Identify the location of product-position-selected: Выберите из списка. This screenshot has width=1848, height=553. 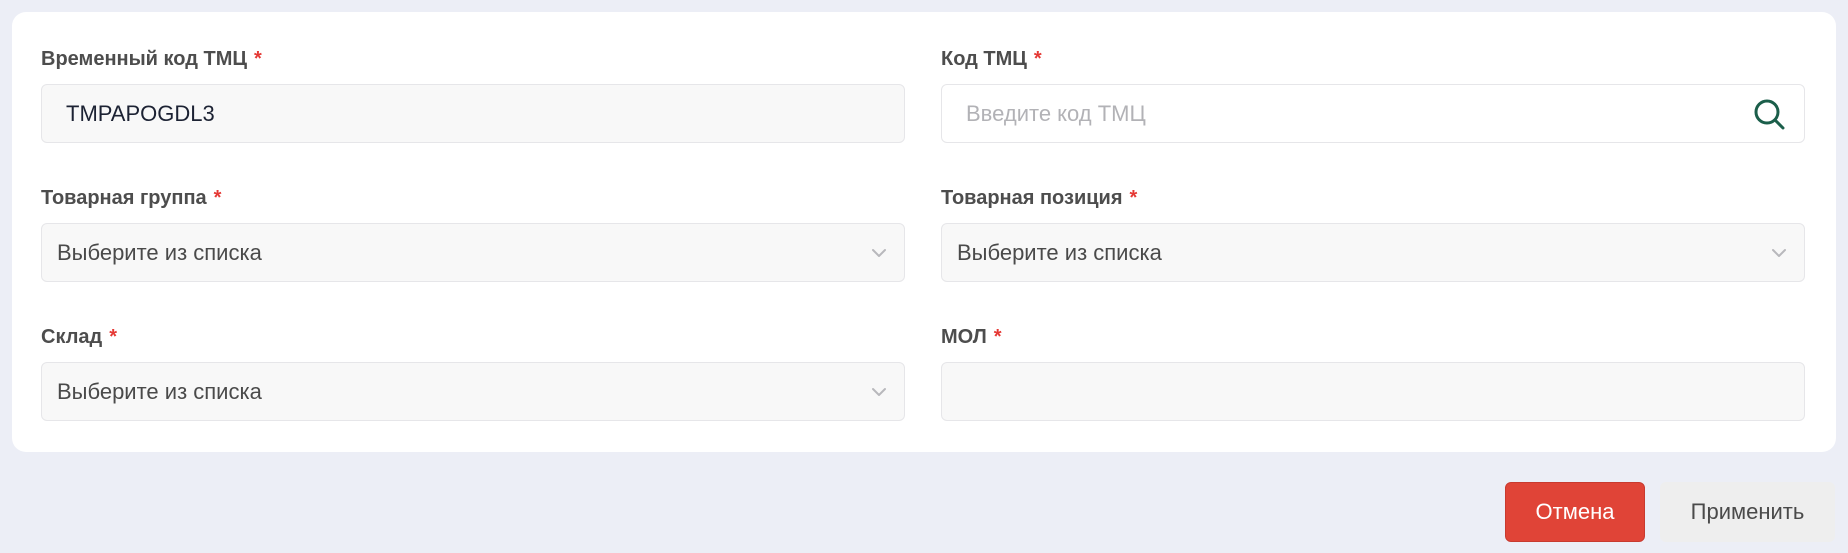
(1059, 252).